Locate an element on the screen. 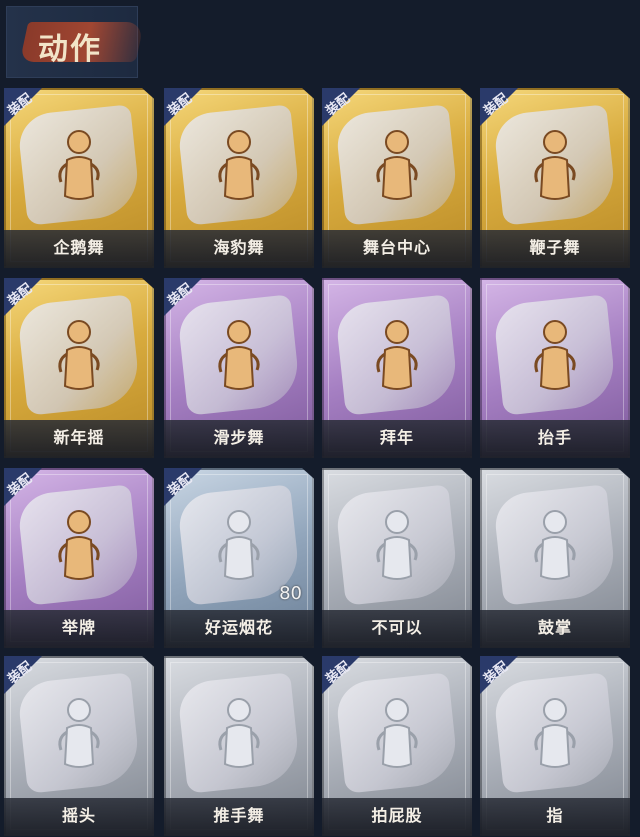 Image resolution: width=640 pixels, height=837 pixels. emote-card: 不可以 is located at coordinates (397, 558).